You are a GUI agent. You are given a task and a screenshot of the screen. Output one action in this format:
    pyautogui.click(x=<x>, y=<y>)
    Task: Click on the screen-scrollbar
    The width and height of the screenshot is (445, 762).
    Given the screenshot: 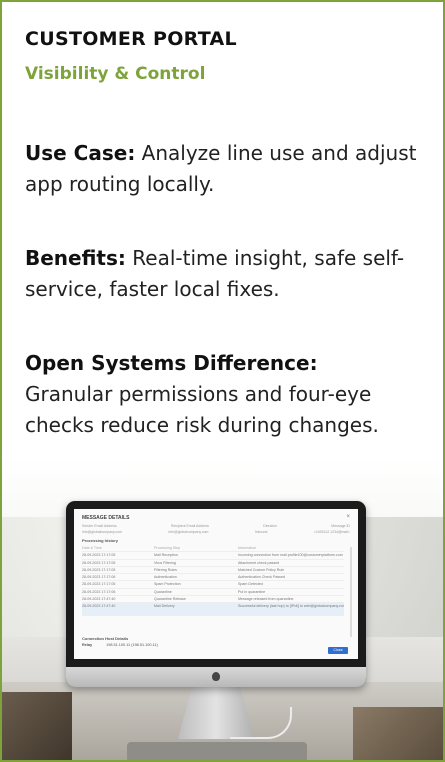 What is the action you would take?
    pyautogui.click(x=351, y=592)
    